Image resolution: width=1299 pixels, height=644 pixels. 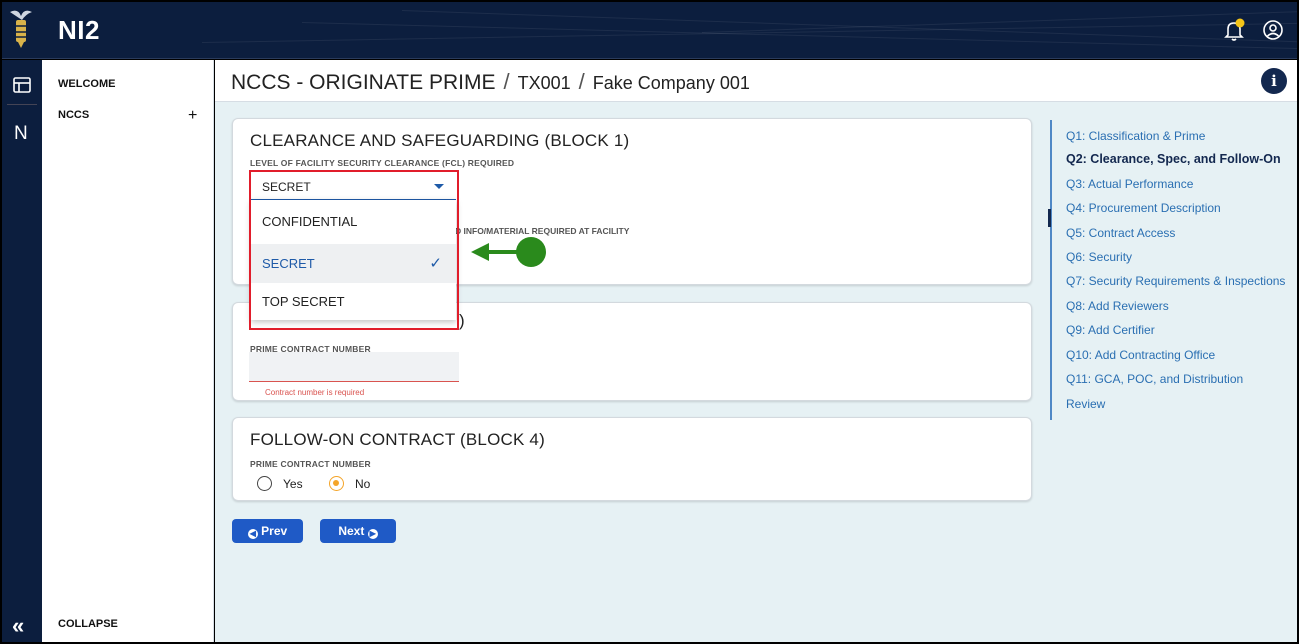 What do you see at coordinates (435, 263) in the screenshot?
I see `checkmark-icon: ✓` at bounding box center [435, 263].